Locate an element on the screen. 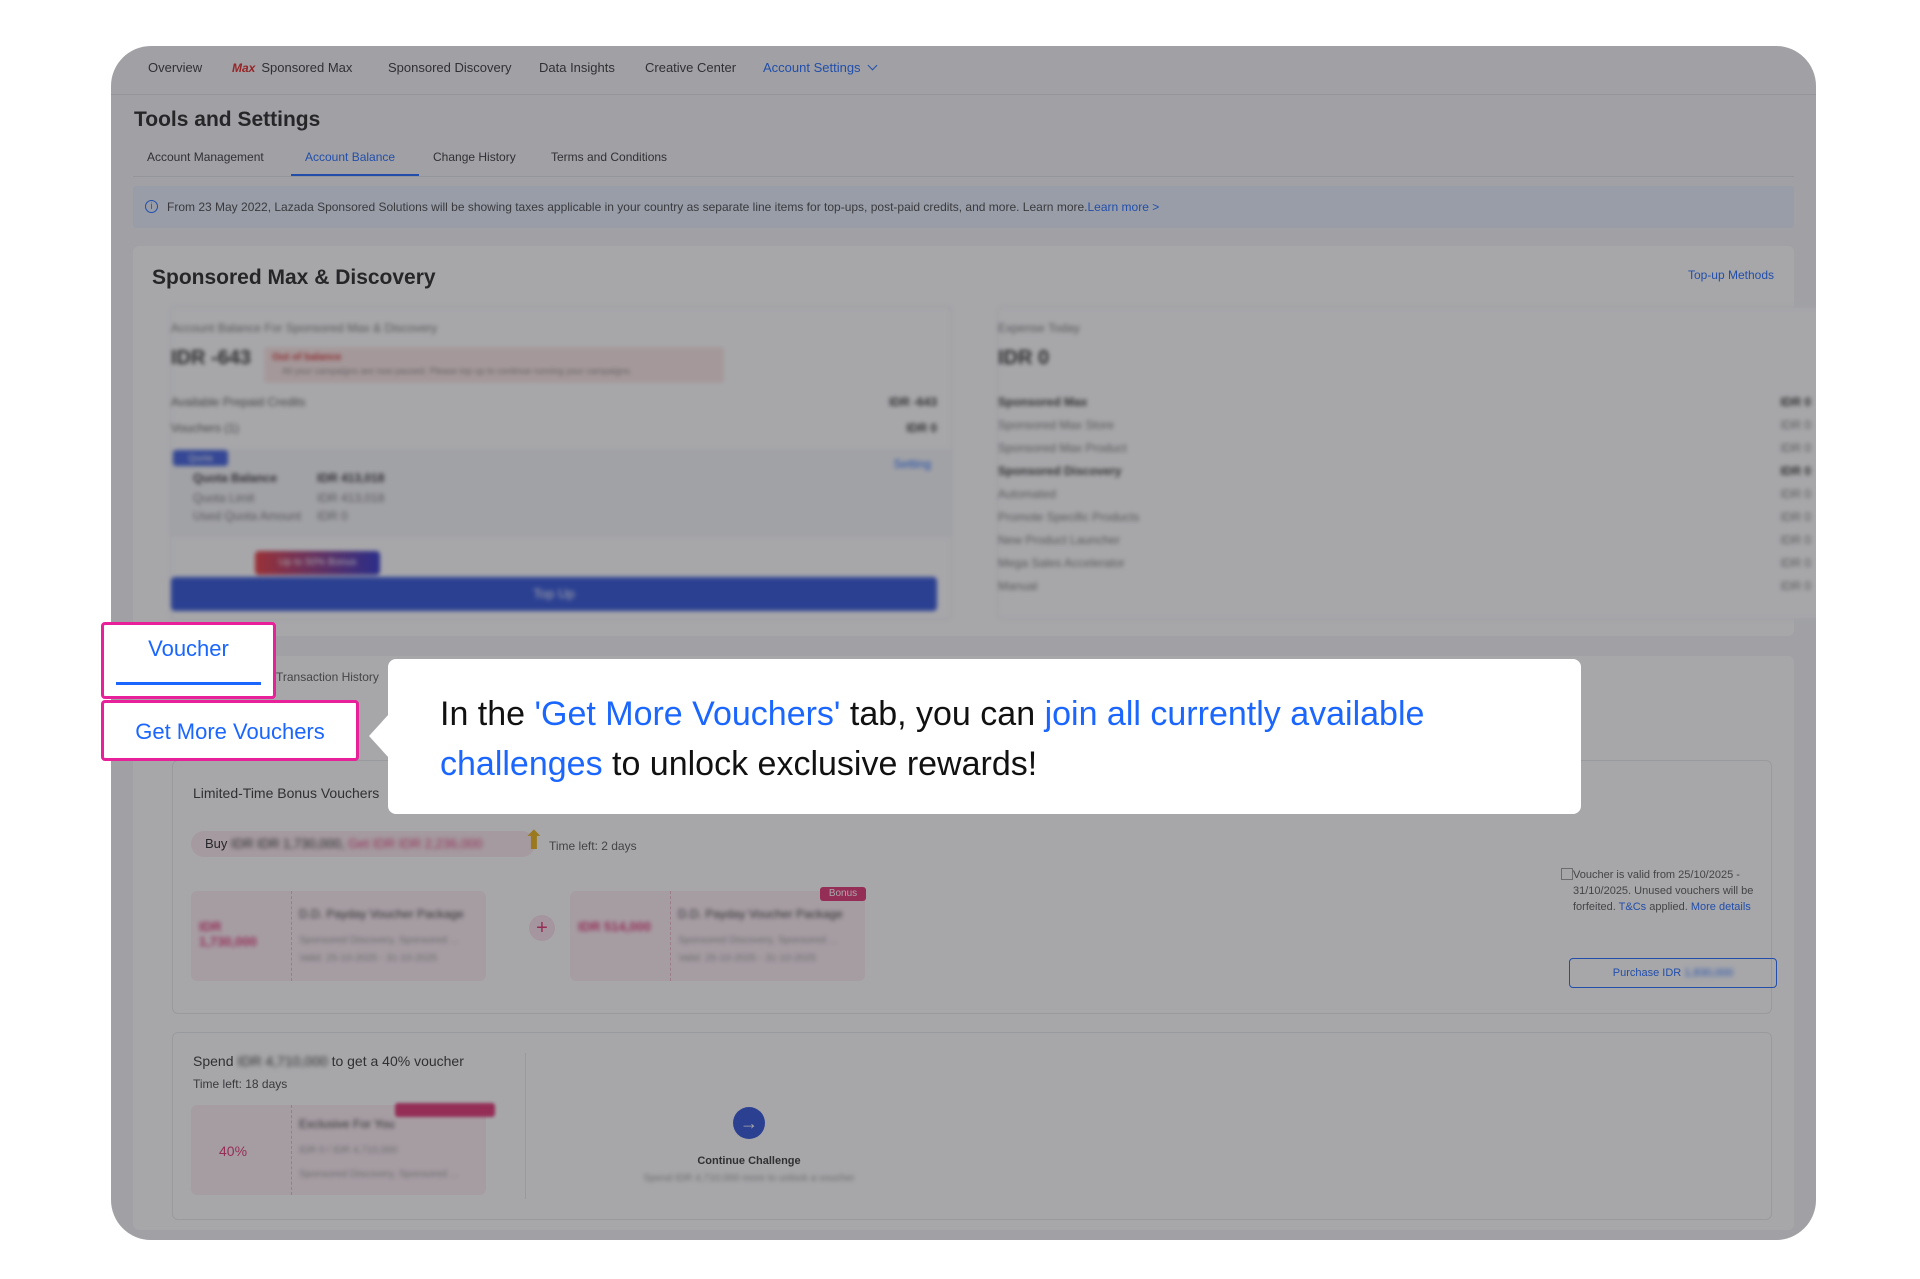 Image resolution: width=1920 pixels, height=1279 pixels. get-more-vouchers-label: Get More Vouchers is located at coordinates (230, 731).